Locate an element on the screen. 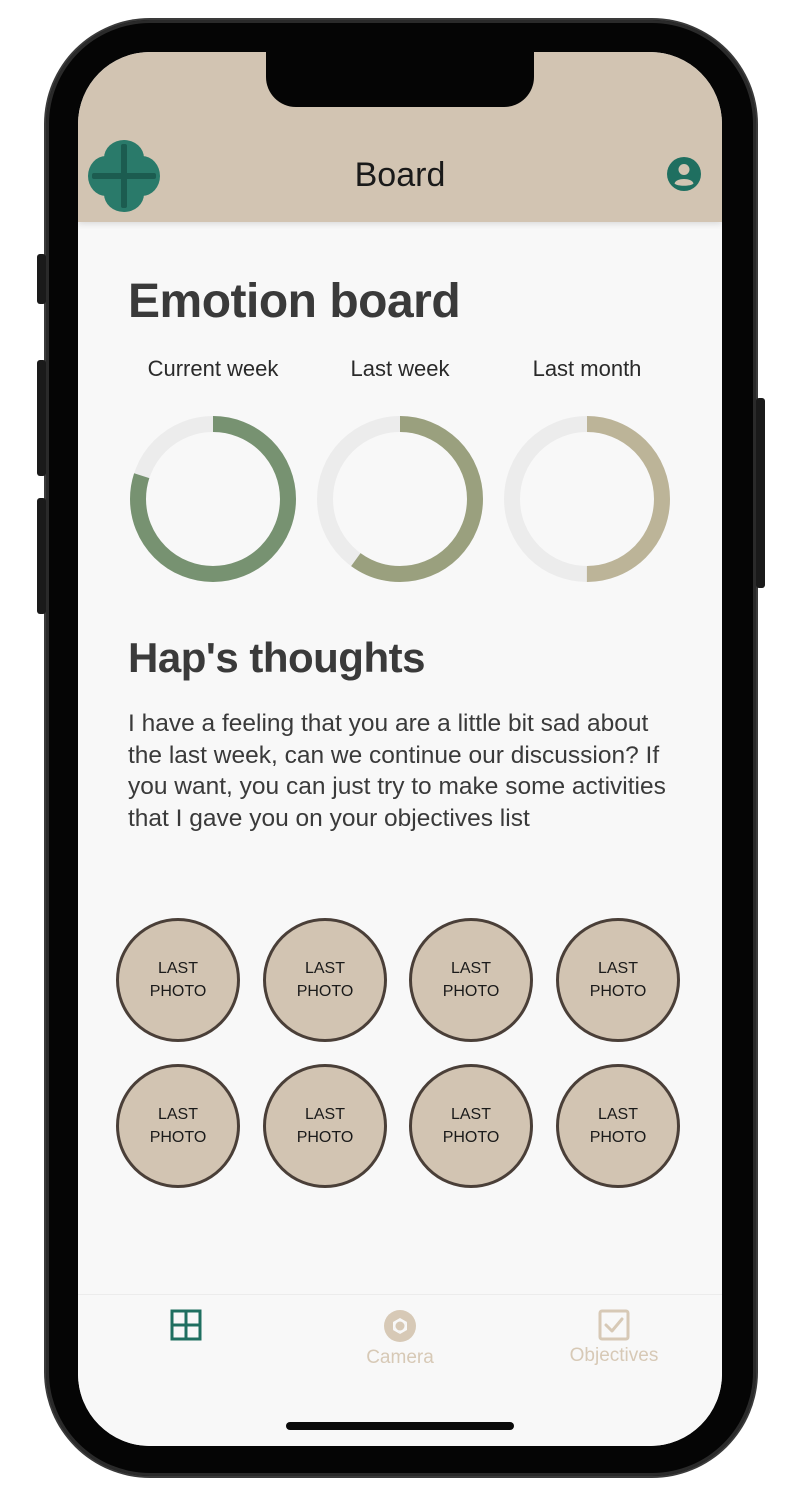 The image size is (800, 1500). donut-chart-last-week is located at coordinates (400, 499).